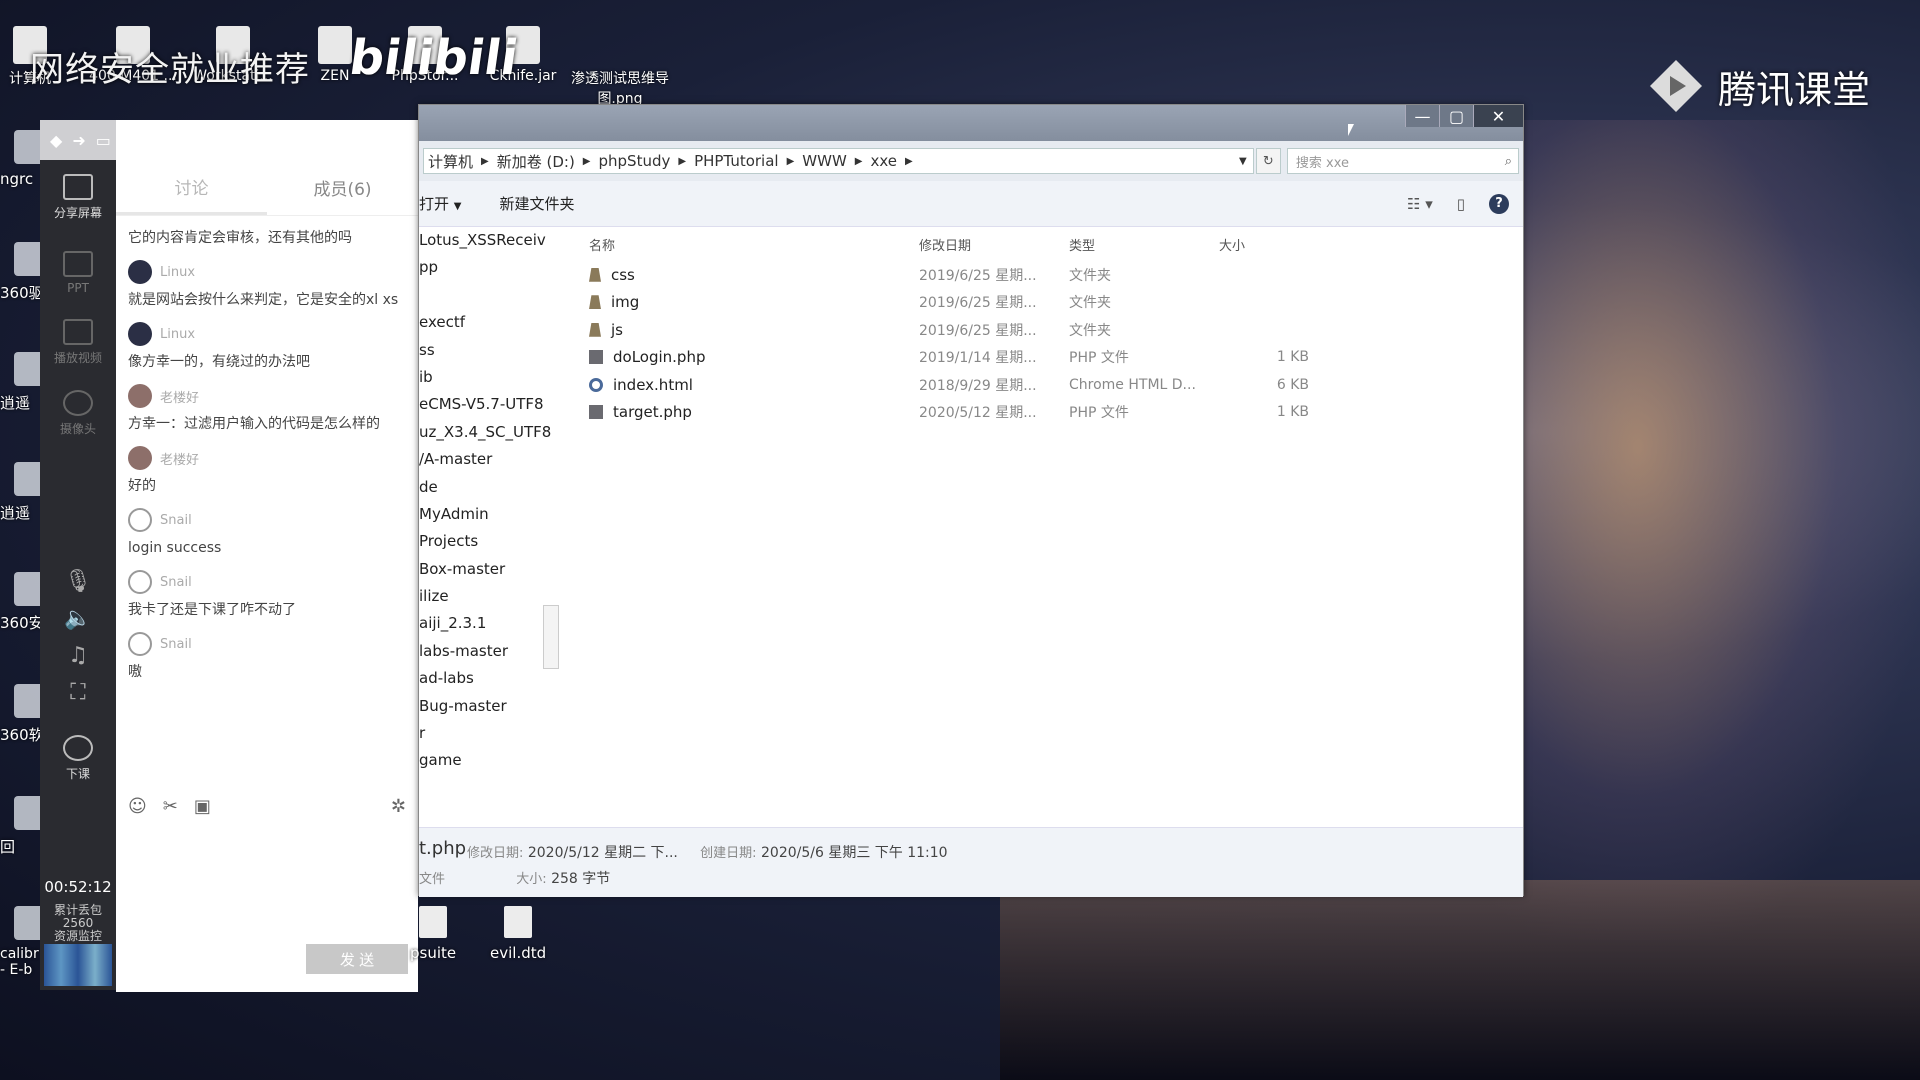 This screenshot has width=1920, height=1080. I want to click on nav-tree-item: Box-master, so click(489, 569).